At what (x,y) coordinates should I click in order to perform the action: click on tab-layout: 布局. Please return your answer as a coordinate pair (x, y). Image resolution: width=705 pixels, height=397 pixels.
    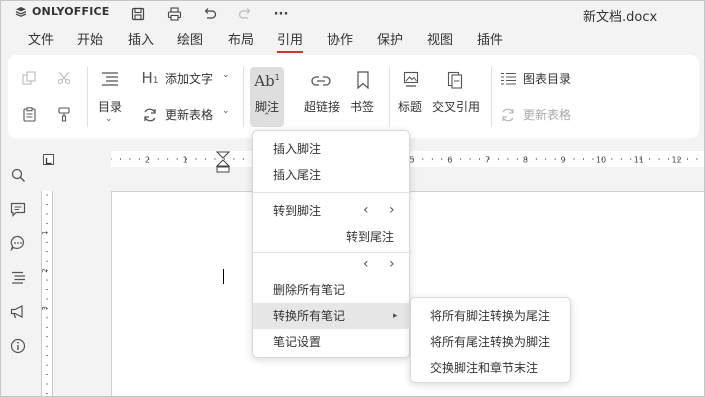
    Looking at the image, I should click on (241, 38).